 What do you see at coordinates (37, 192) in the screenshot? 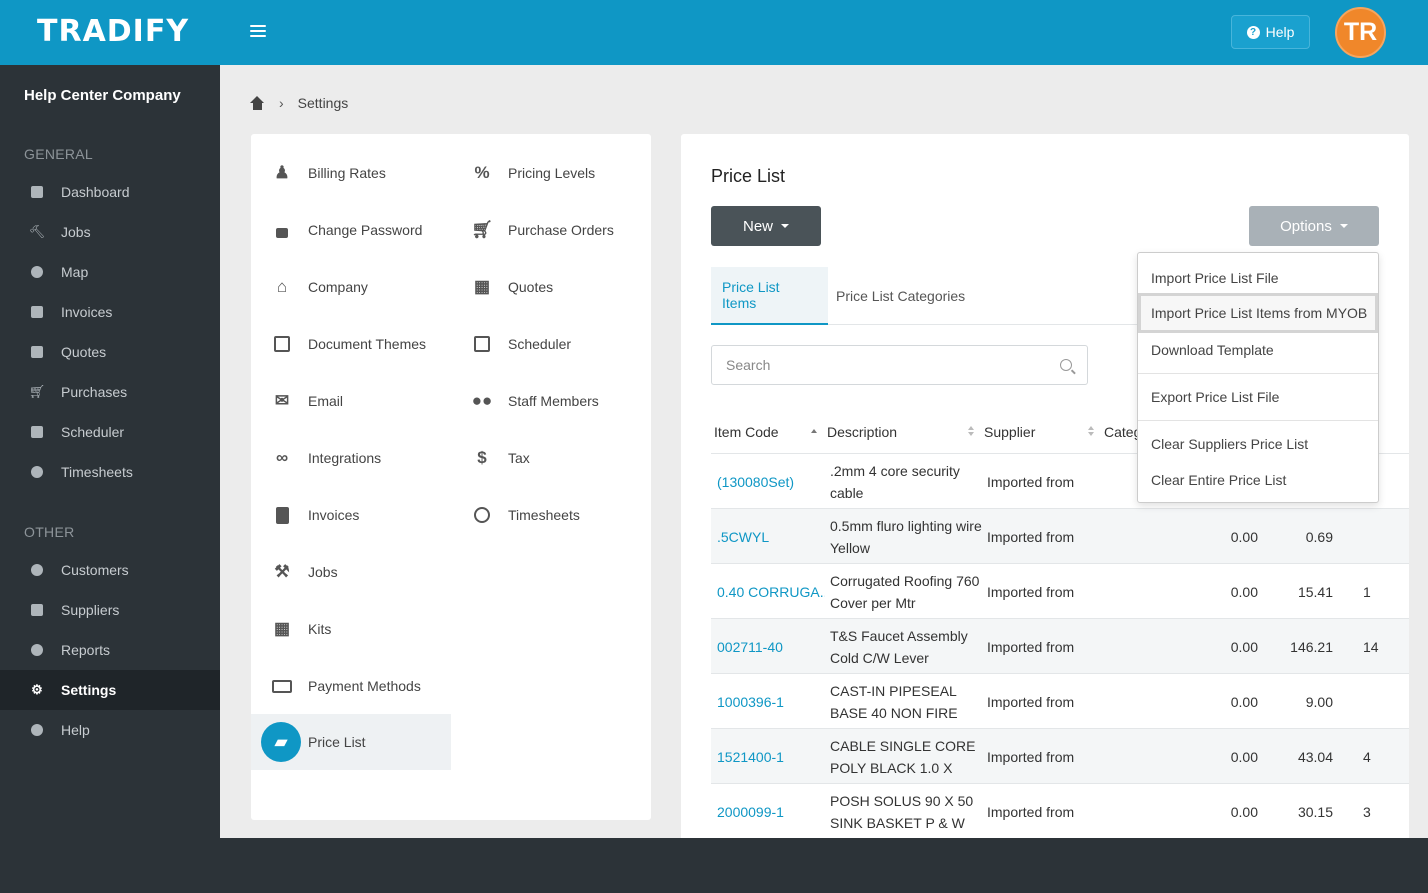
I see `dashboard-icon` at bounding box center [37, 192].